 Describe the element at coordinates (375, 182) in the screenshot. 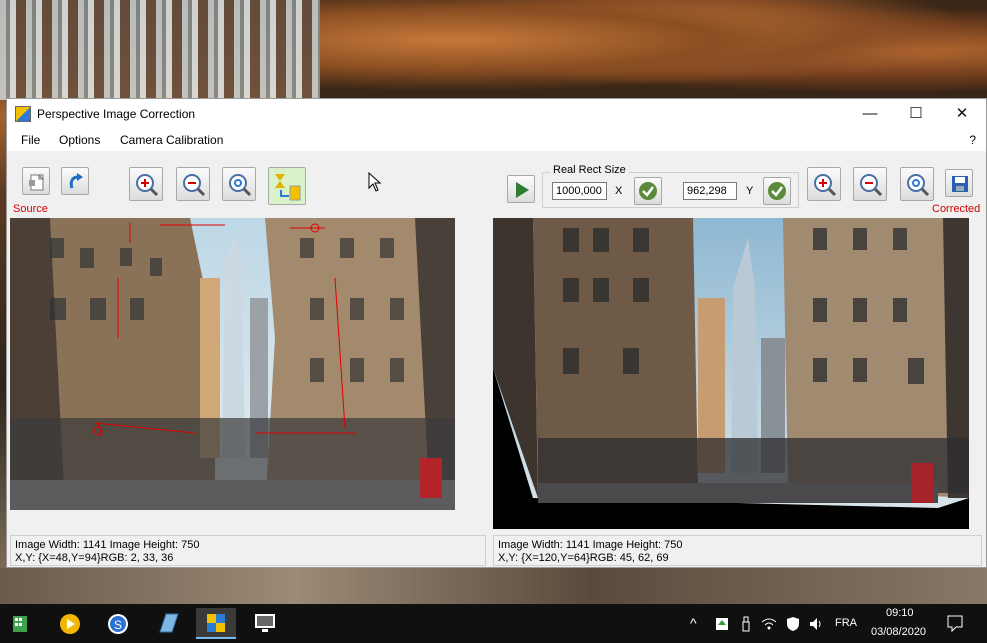

I see `mouse-cursor-icon` at that location.